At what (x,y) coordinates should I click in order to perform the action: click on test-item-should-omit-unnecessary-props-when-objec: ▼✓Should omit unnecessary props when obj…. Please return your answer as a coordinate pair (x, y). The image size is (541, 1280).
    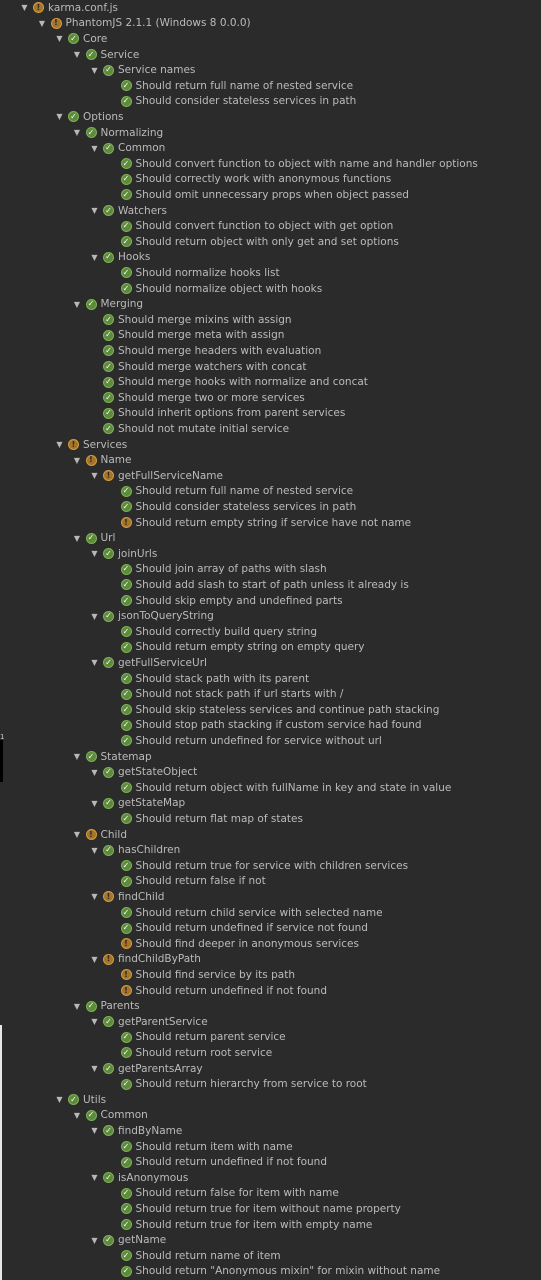
    Looking at the image, I should click on (270, 195).